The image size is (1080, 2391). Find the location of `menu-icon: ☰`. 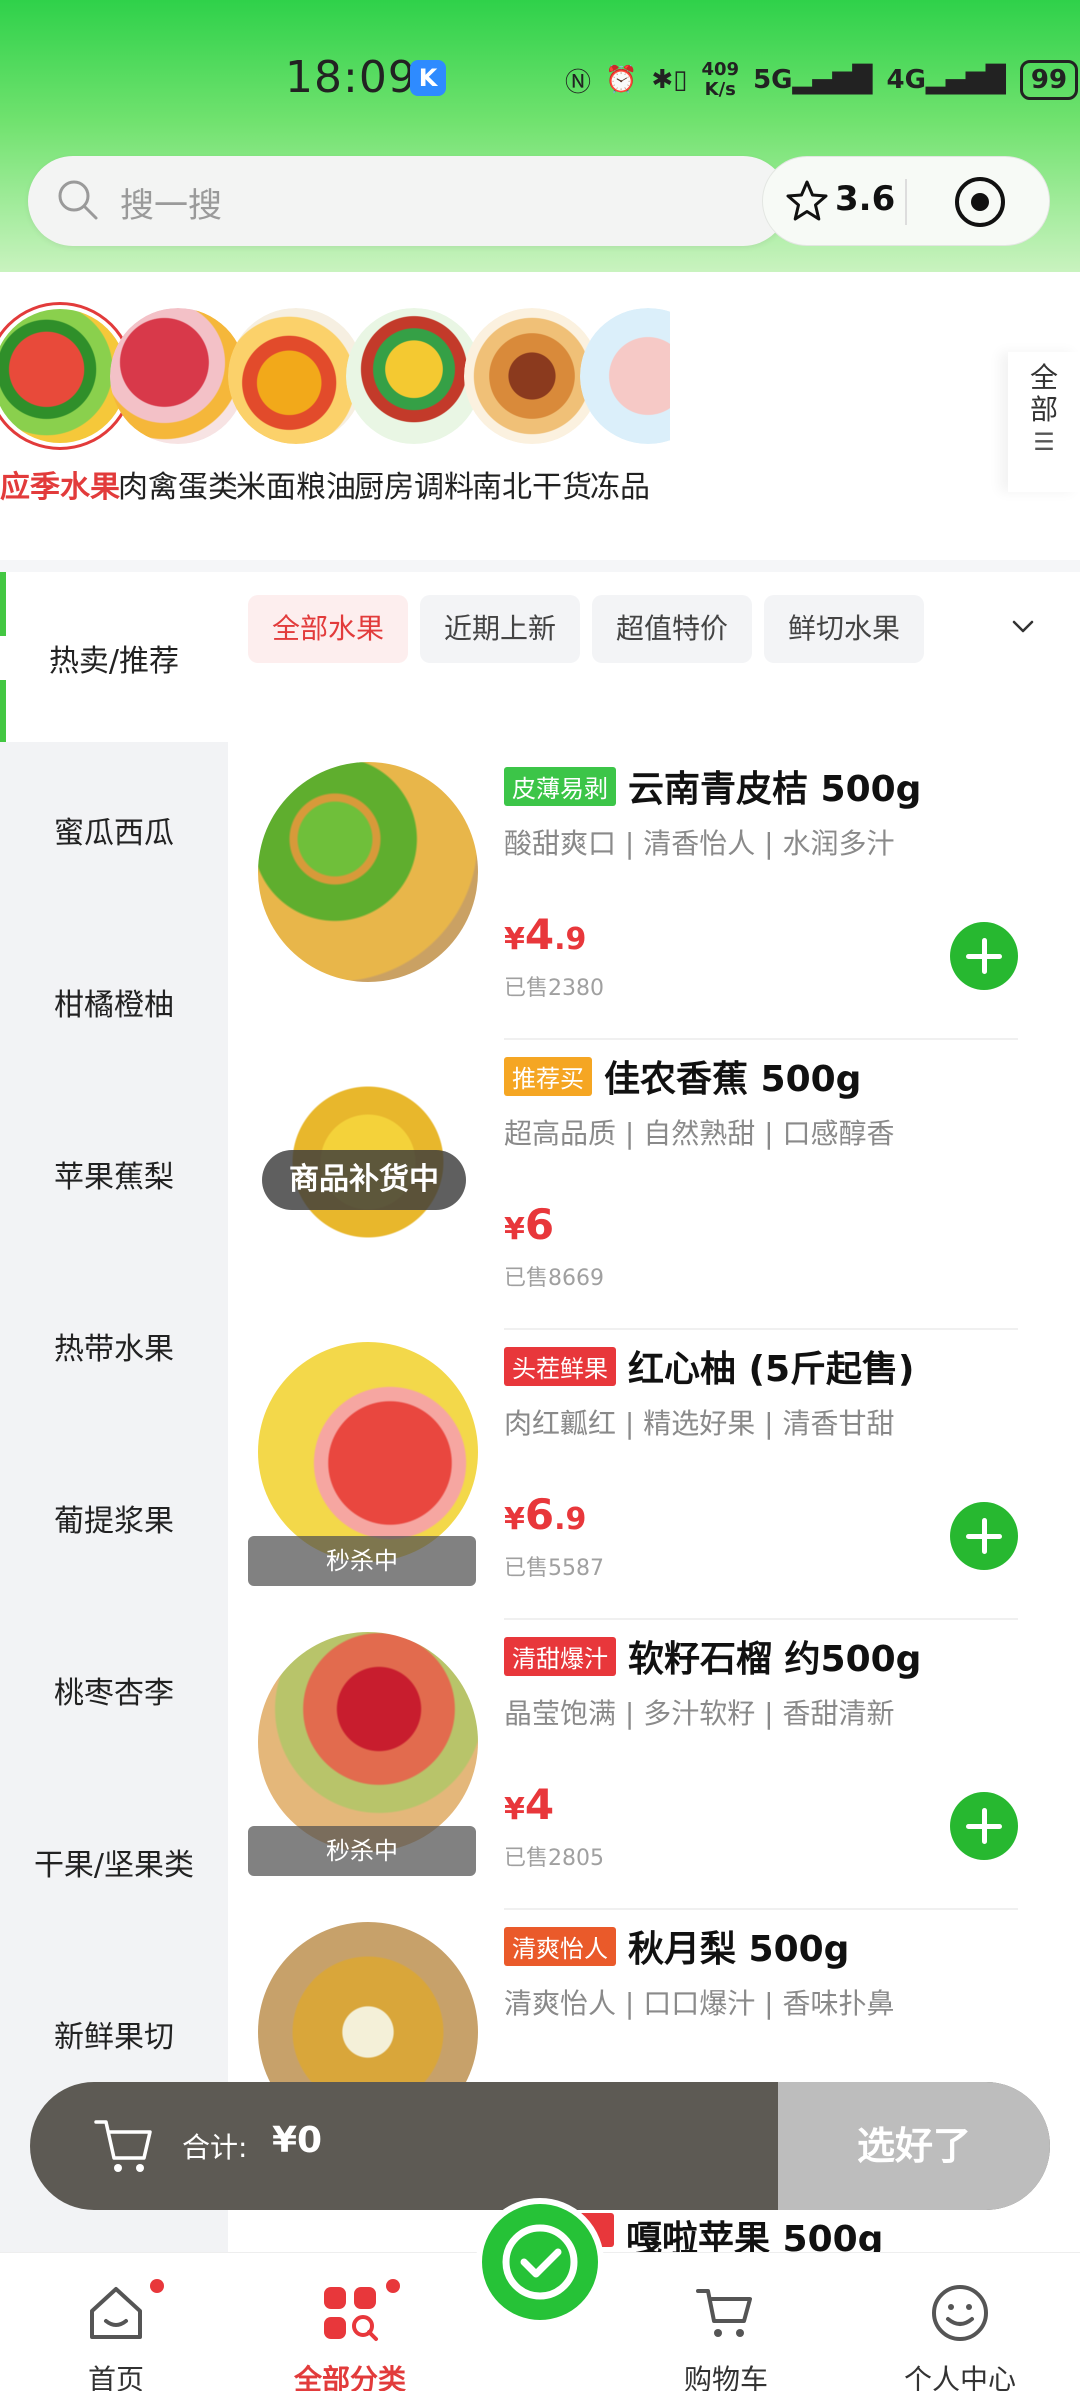

menu-icon: ☰ is located at coordinates (1044, 442).